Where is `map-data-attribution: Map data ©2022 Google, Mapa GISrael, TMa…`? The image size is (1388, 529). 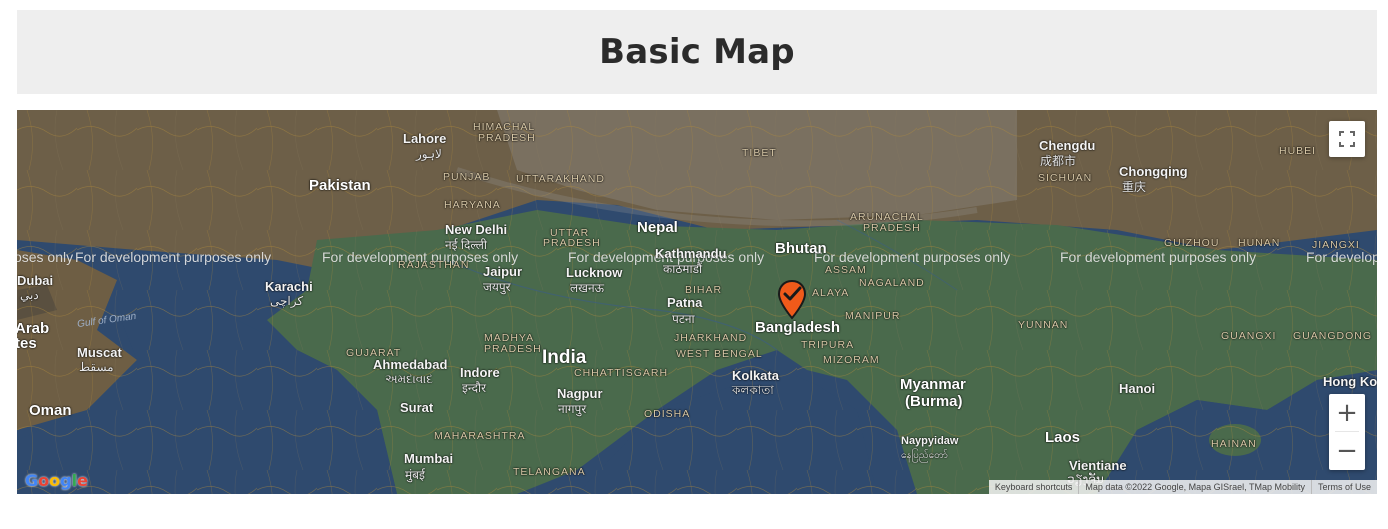
map-data-attribution: Map data ©2022 Google, Mapa GISrael, TMa… is located at coordinates (1194, 487).